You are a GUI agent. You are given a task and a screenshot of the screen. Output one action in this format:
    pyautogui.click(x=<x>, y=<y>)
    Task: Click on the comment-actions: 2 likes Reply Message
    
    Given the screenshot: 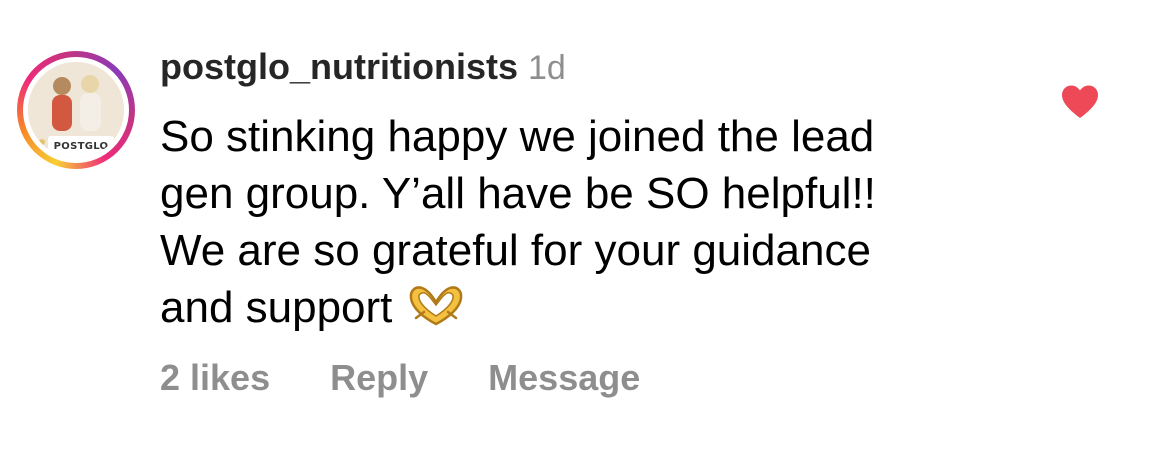 What is the action you would take?
    pyautogui.click(x=425, y=378)
    